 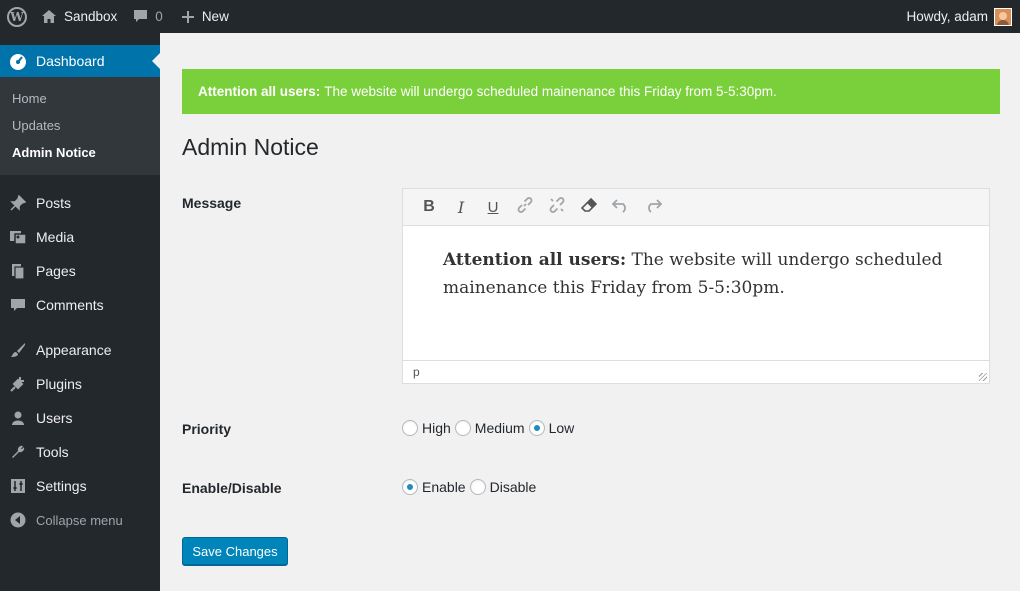 I want to click on priority-high-radio, so click(x=410, y=428).